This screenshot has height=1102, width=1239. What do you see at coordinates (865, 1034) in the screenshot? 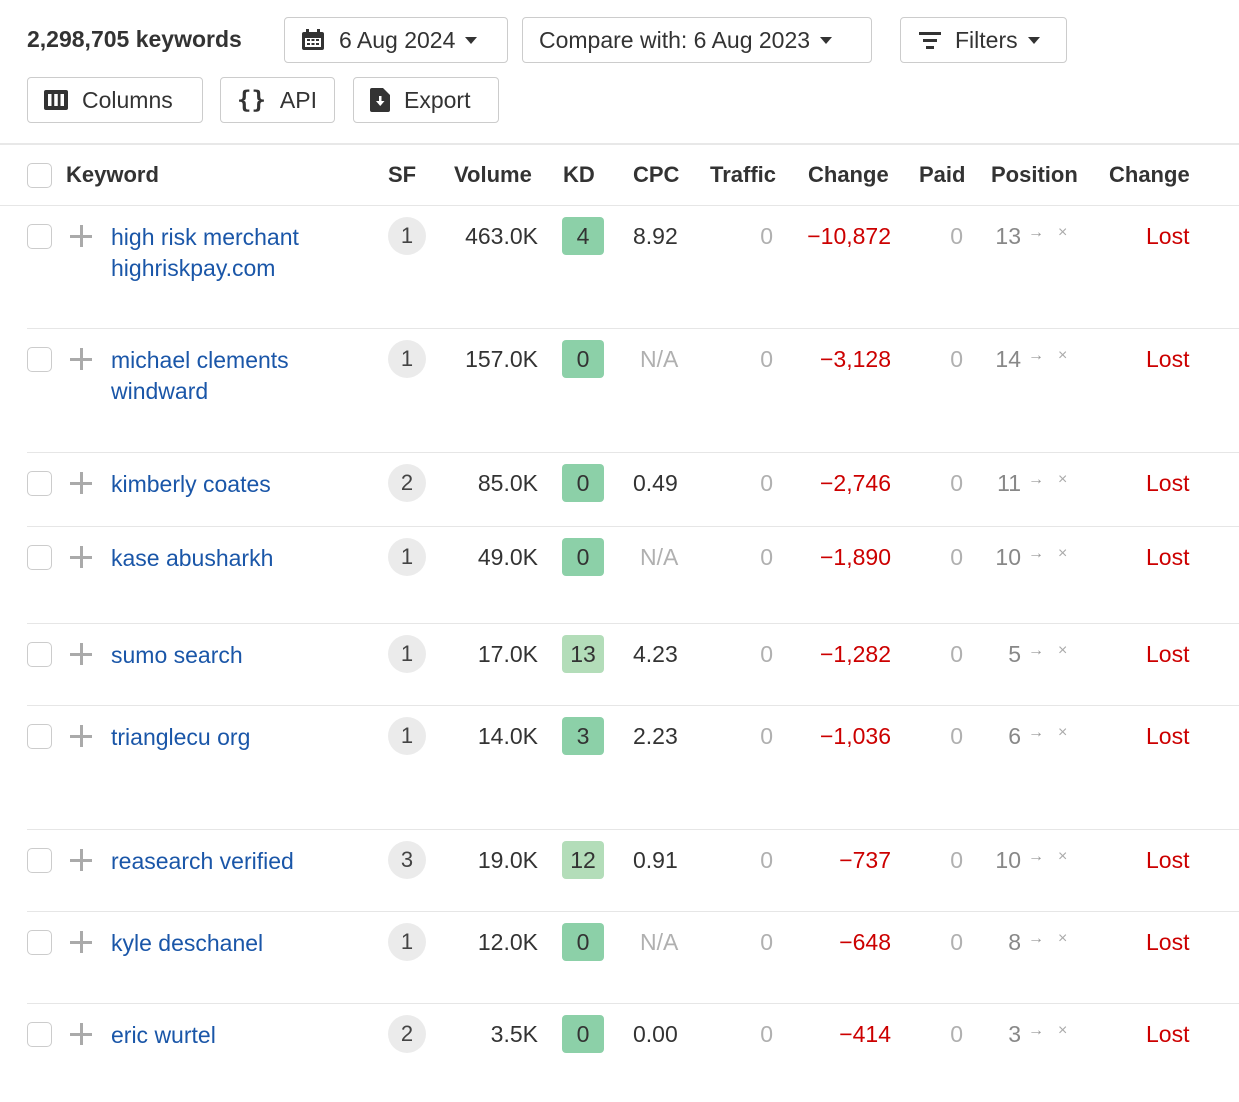
I see `traffic-change-value: −414` at bounding box center [865, 1034].